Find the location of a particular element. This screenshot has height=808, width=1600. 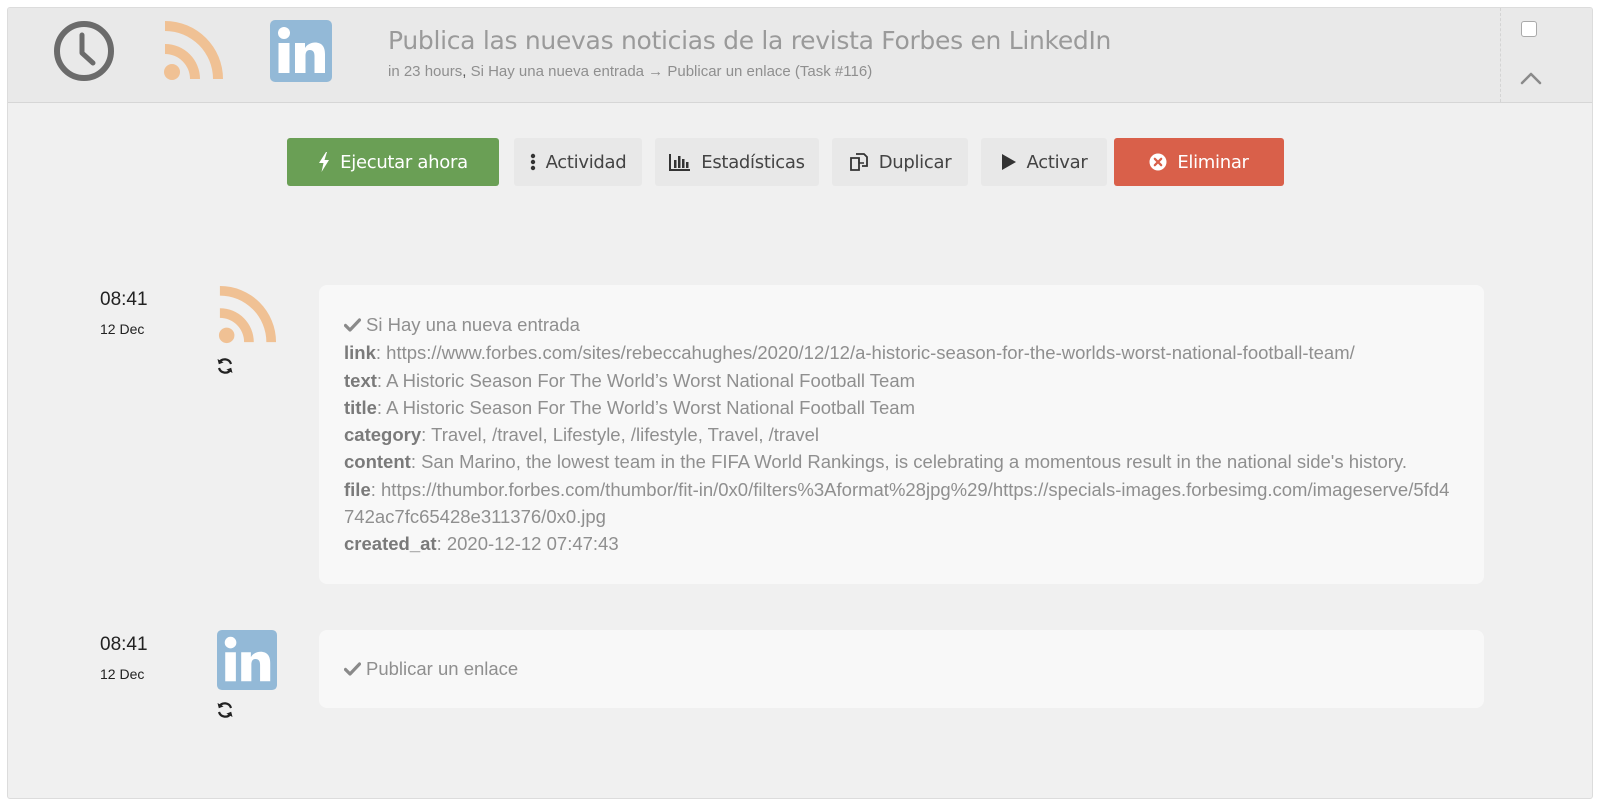

field-key: title is located at coordinates (360, 407).